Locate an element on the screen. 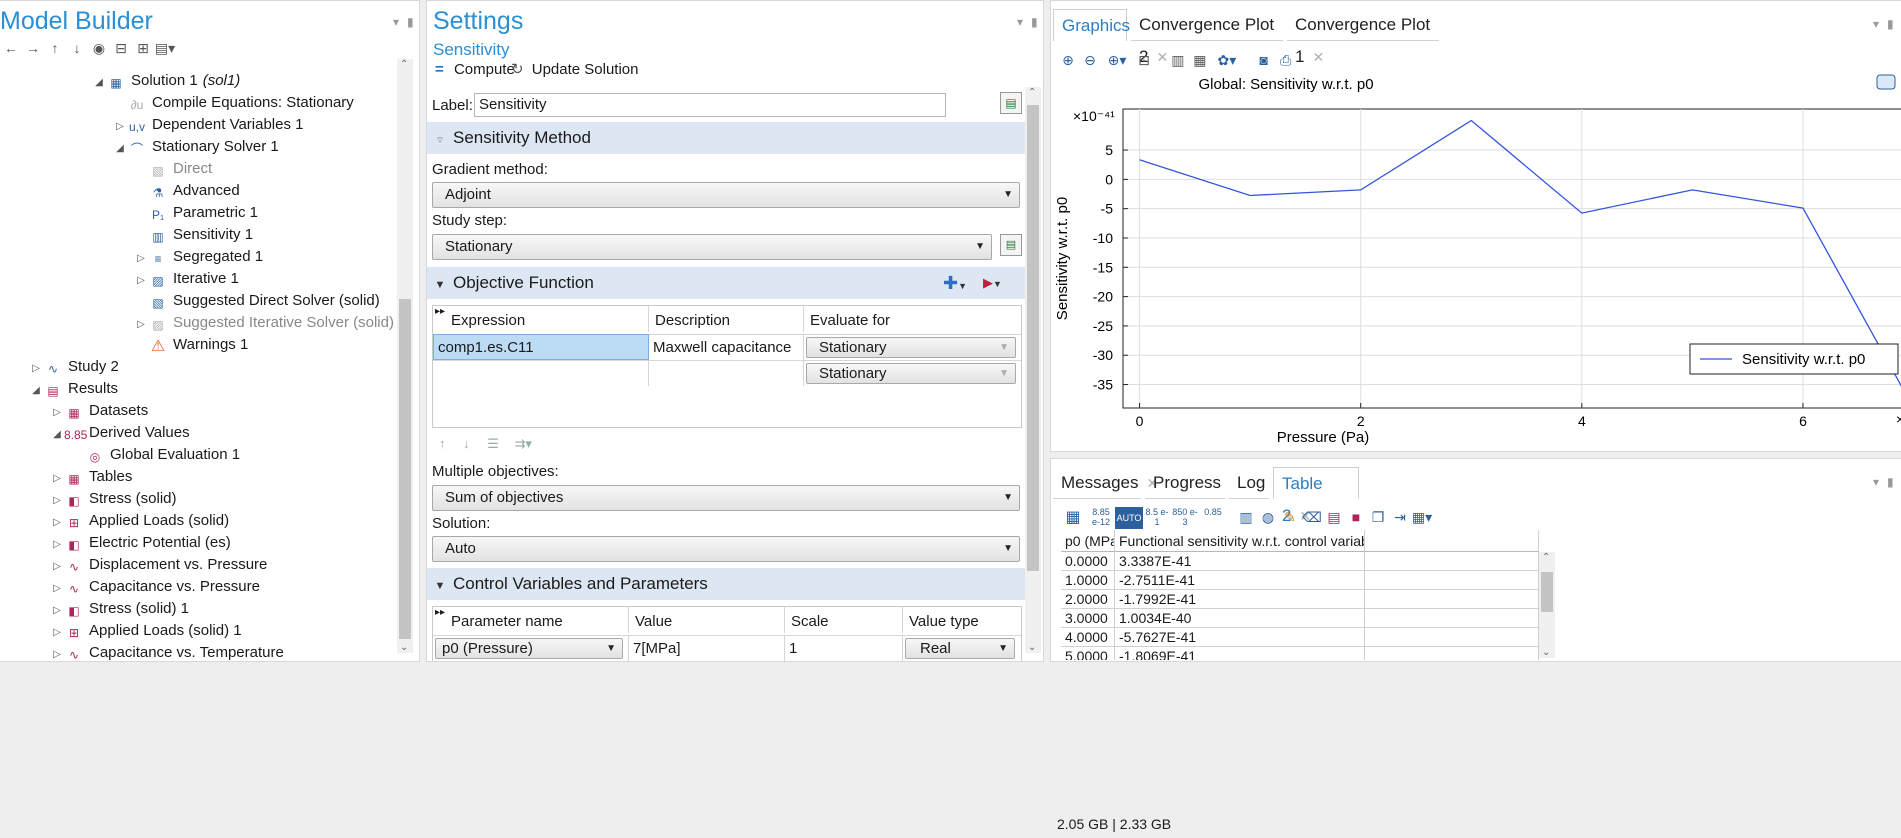 This screenshot has height=838, width=1901. table-cell: -1.8069E-41 is located at coordinates (1240, 653).